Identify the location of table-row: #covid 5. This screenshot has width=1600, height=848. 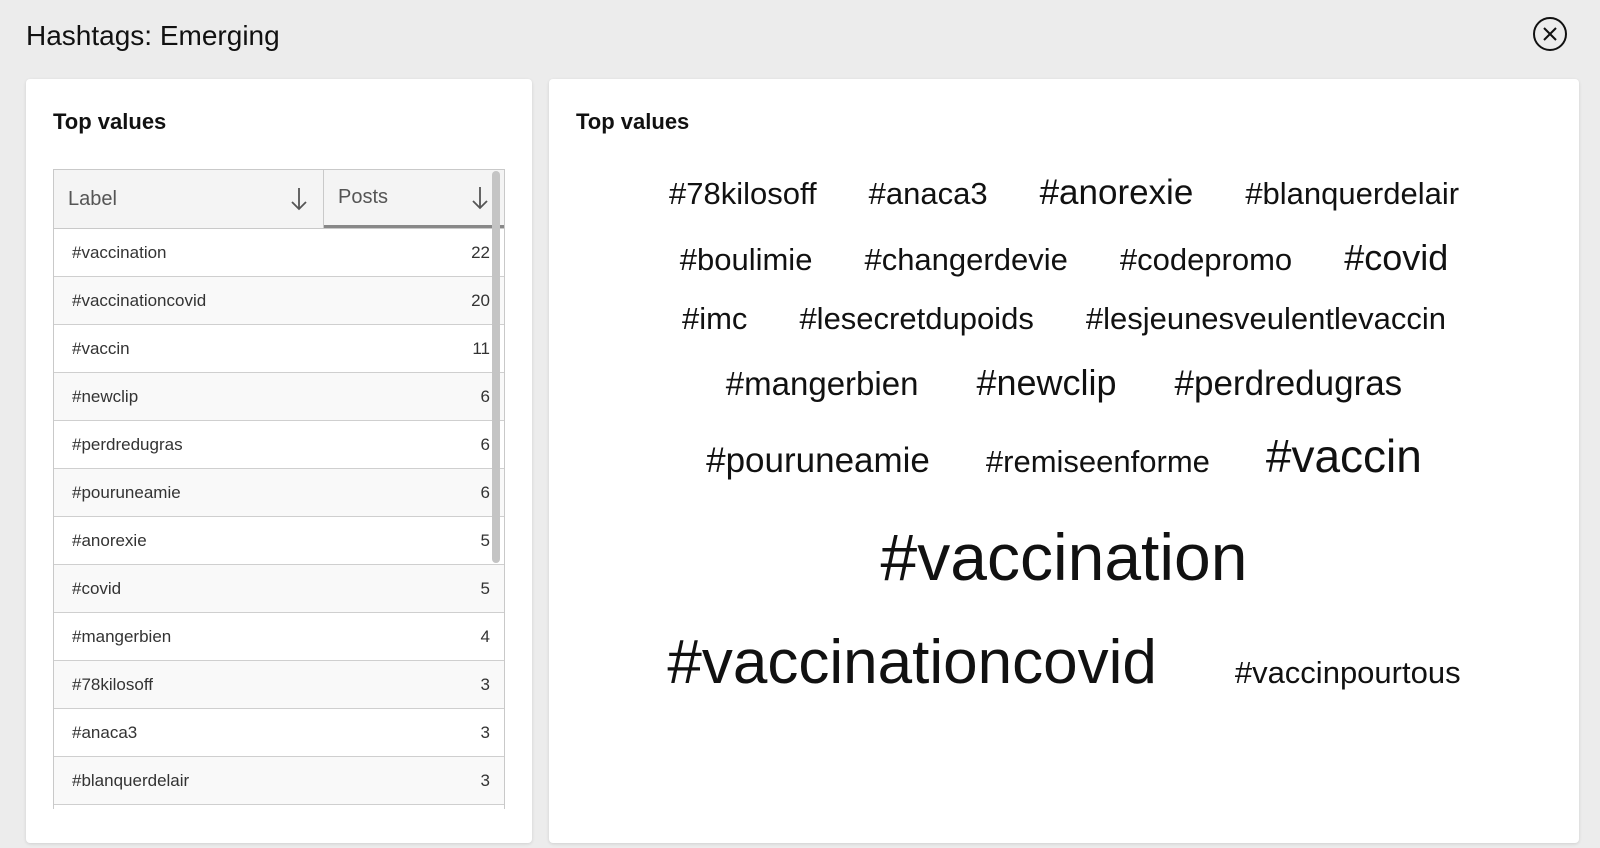
(279, 589).